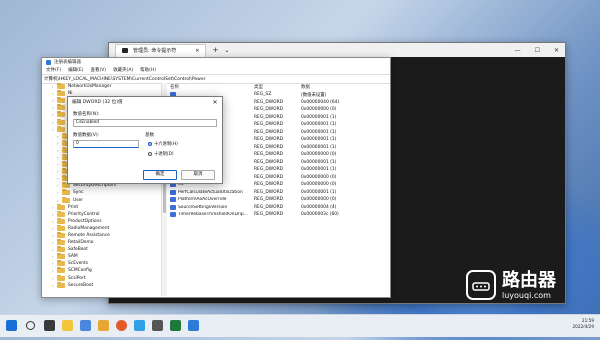  I want to click on menu-view: 查看(V), so click(98, 70).